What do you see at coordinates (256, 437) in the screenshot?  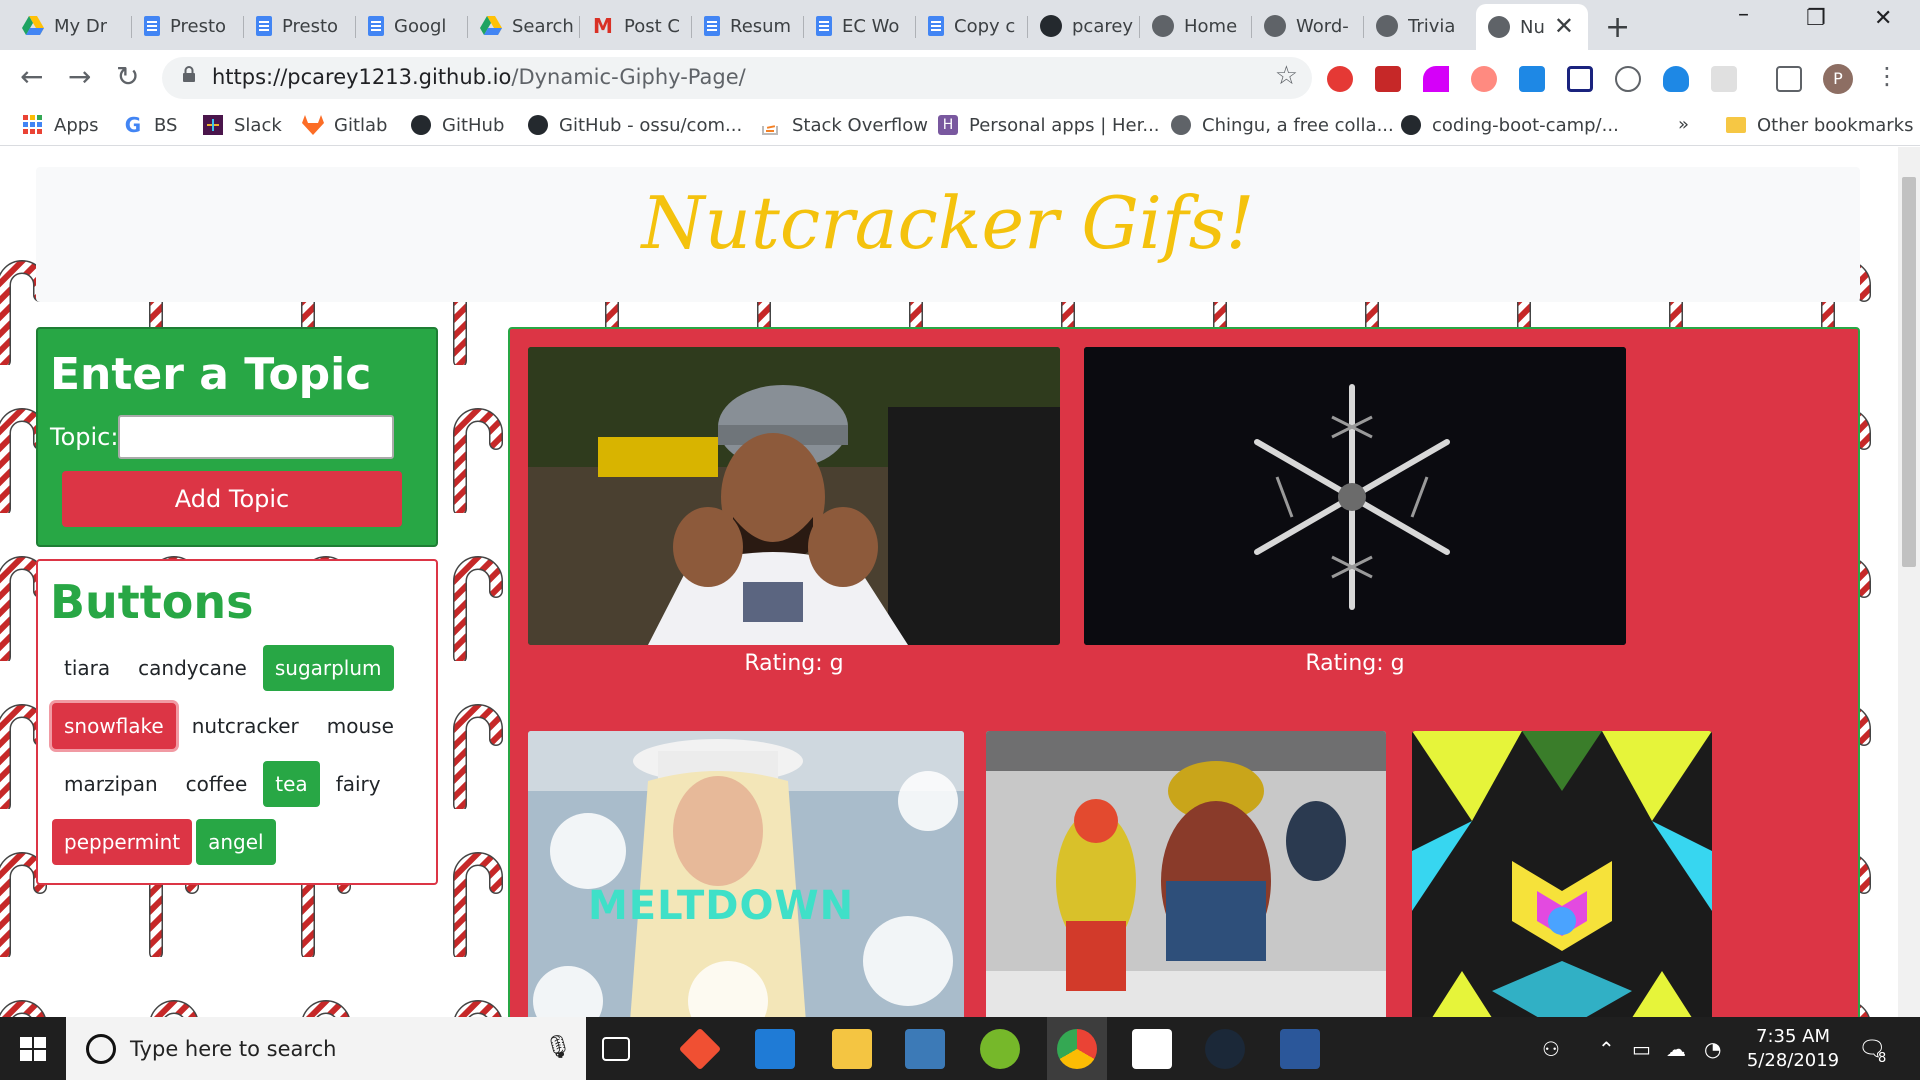 I see `topic-input` at bounding box center [256, 437].